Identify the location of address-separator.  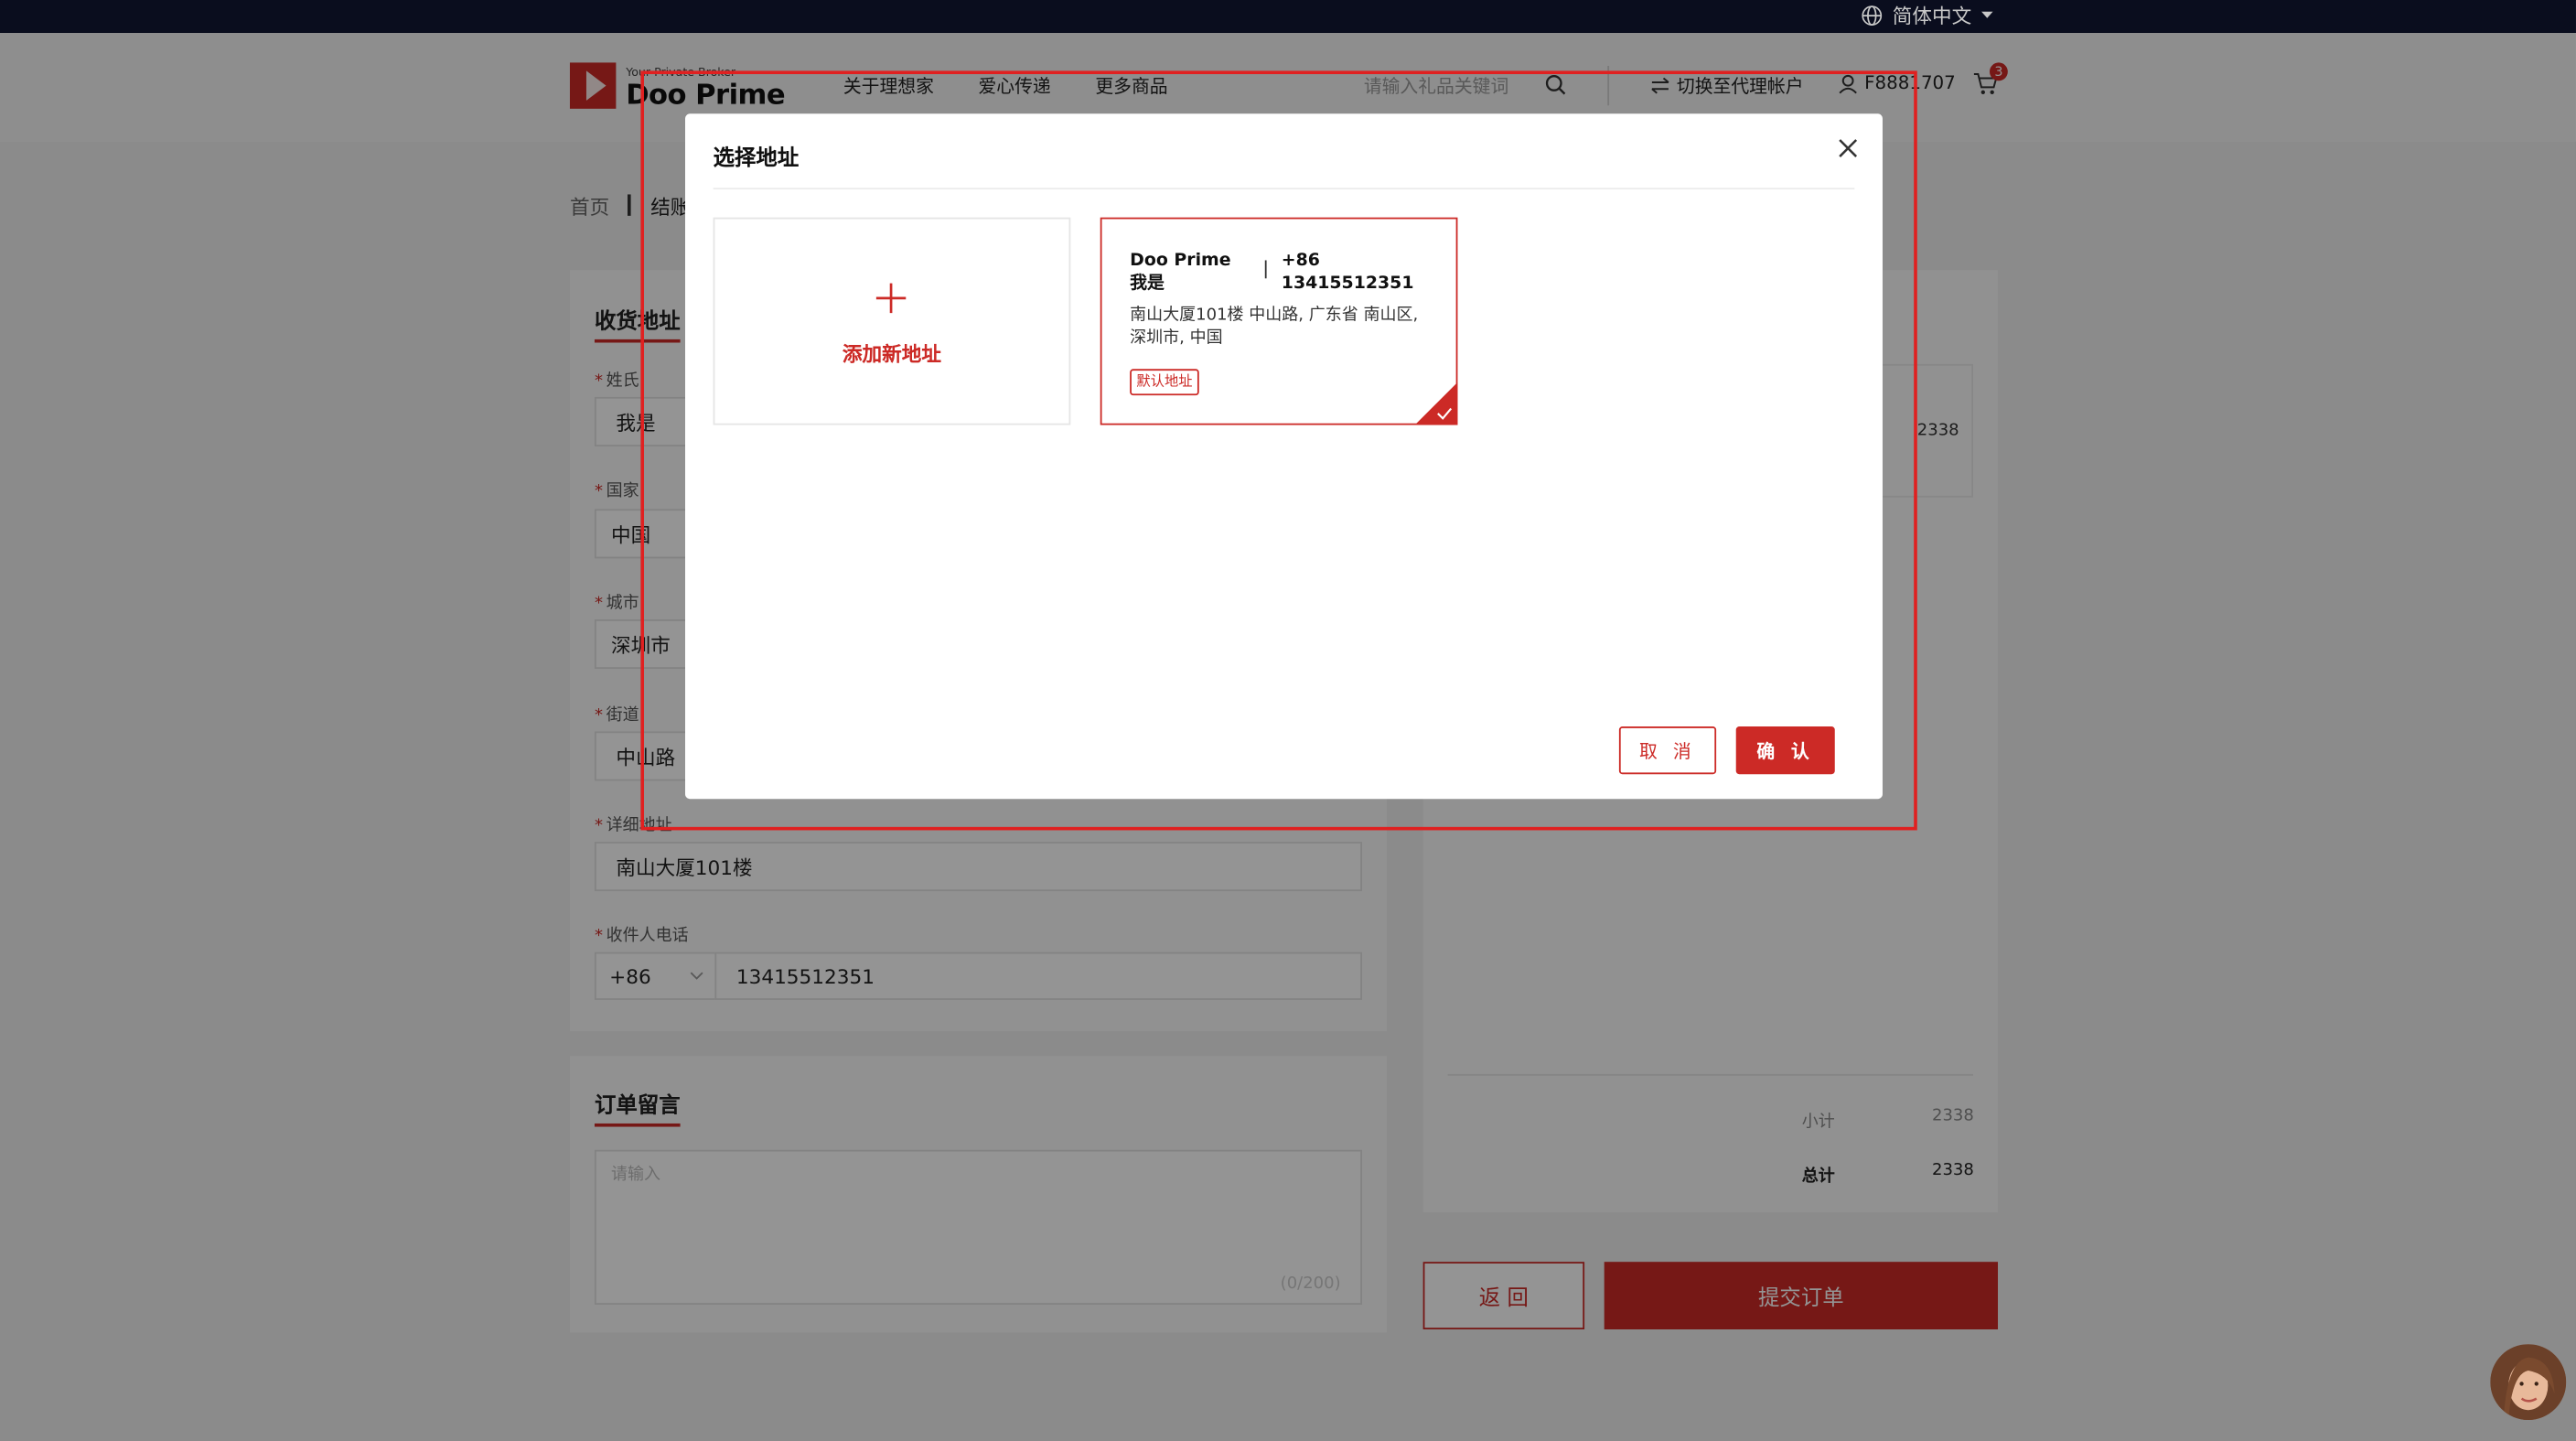
(1265, 269).